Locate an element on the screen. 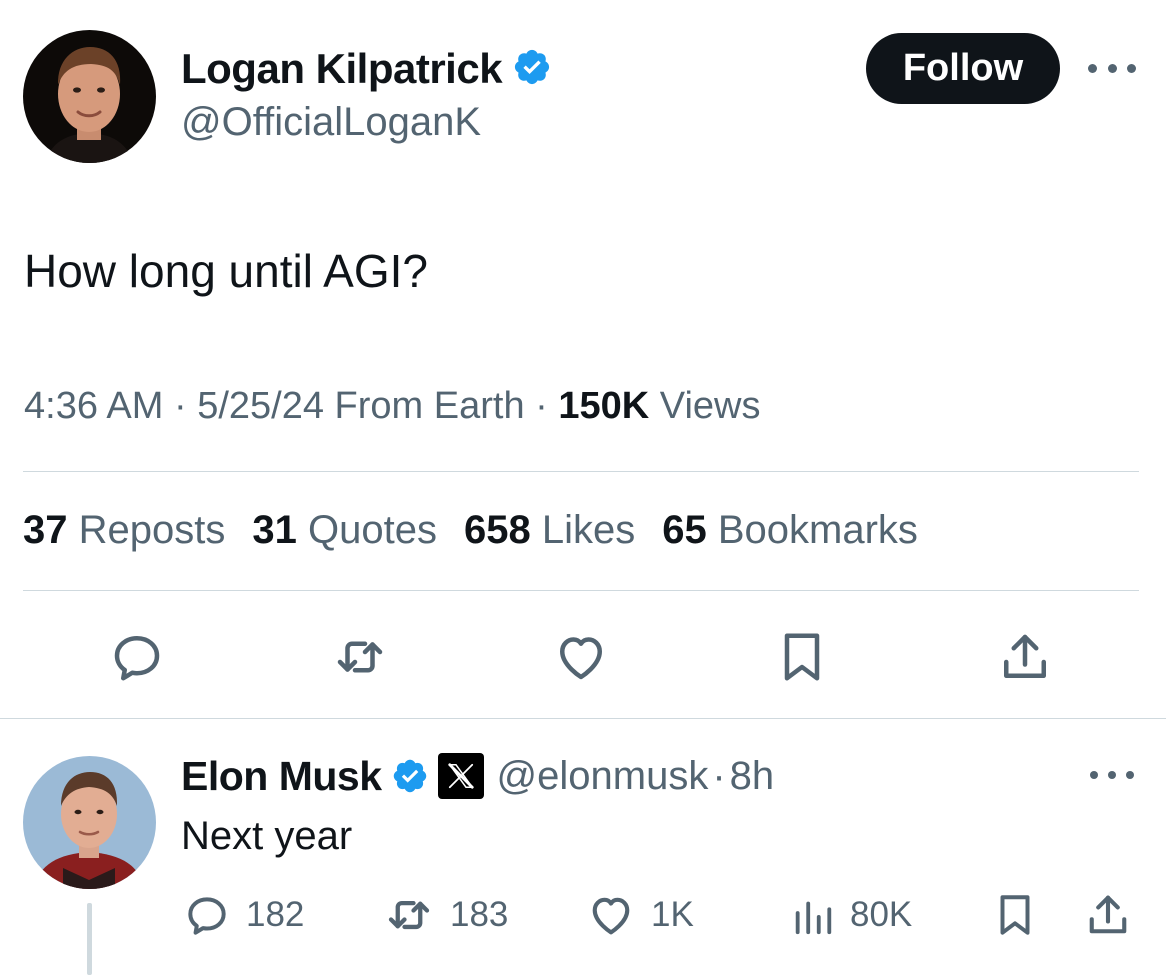 The height and width of the screenshot is (975, 1166). reply-share-action is located at coordinates (1108, 915).